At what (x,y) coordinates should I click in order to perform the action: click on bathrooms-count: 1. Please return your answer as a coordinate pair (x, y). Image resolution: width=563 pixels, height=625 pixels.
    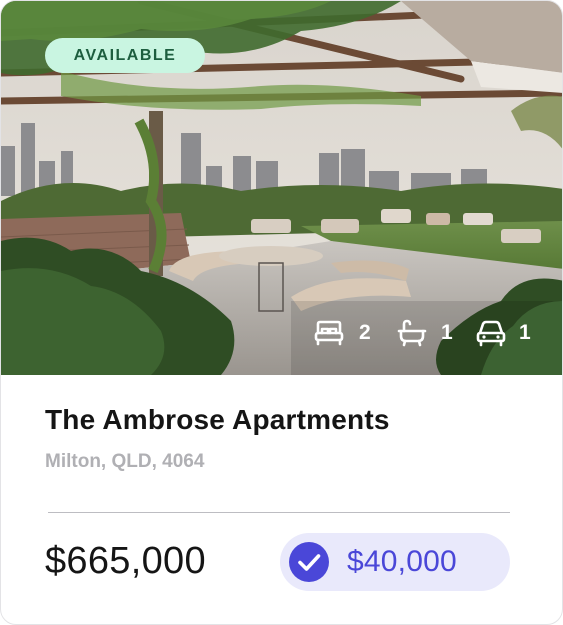
    Looking at the image, I should click on (447, 332).